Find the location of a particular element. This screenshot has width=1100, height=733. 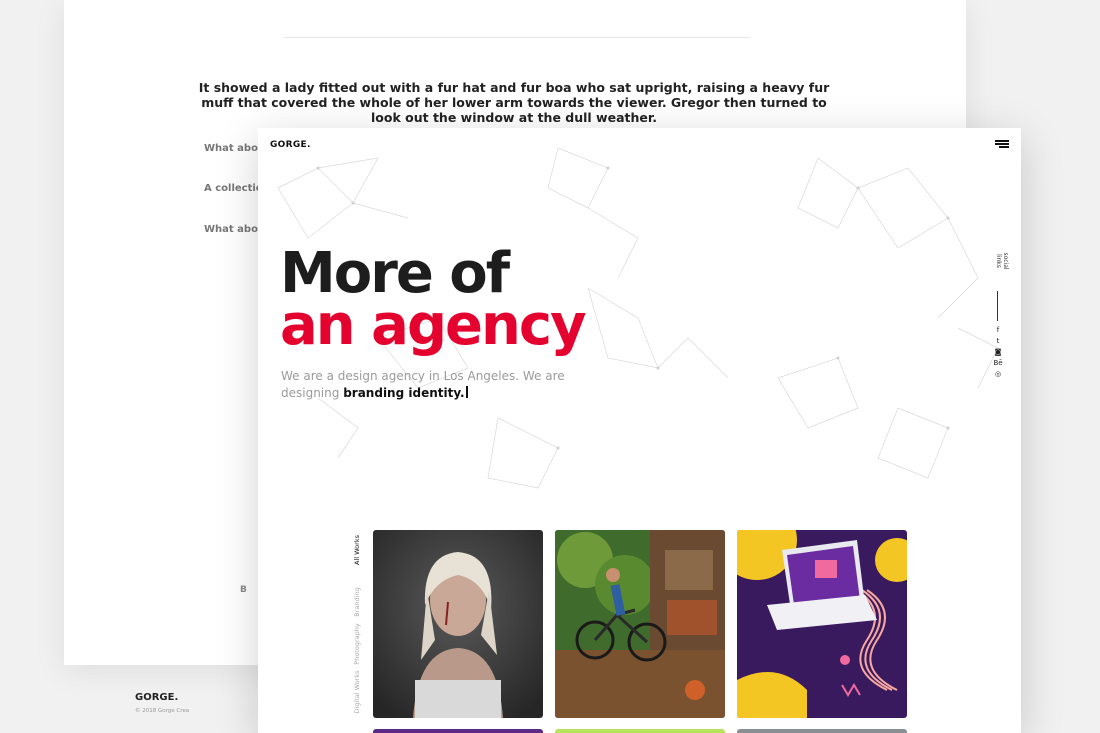

cyclist-illustration-tile is located at coordinates (640, 624).